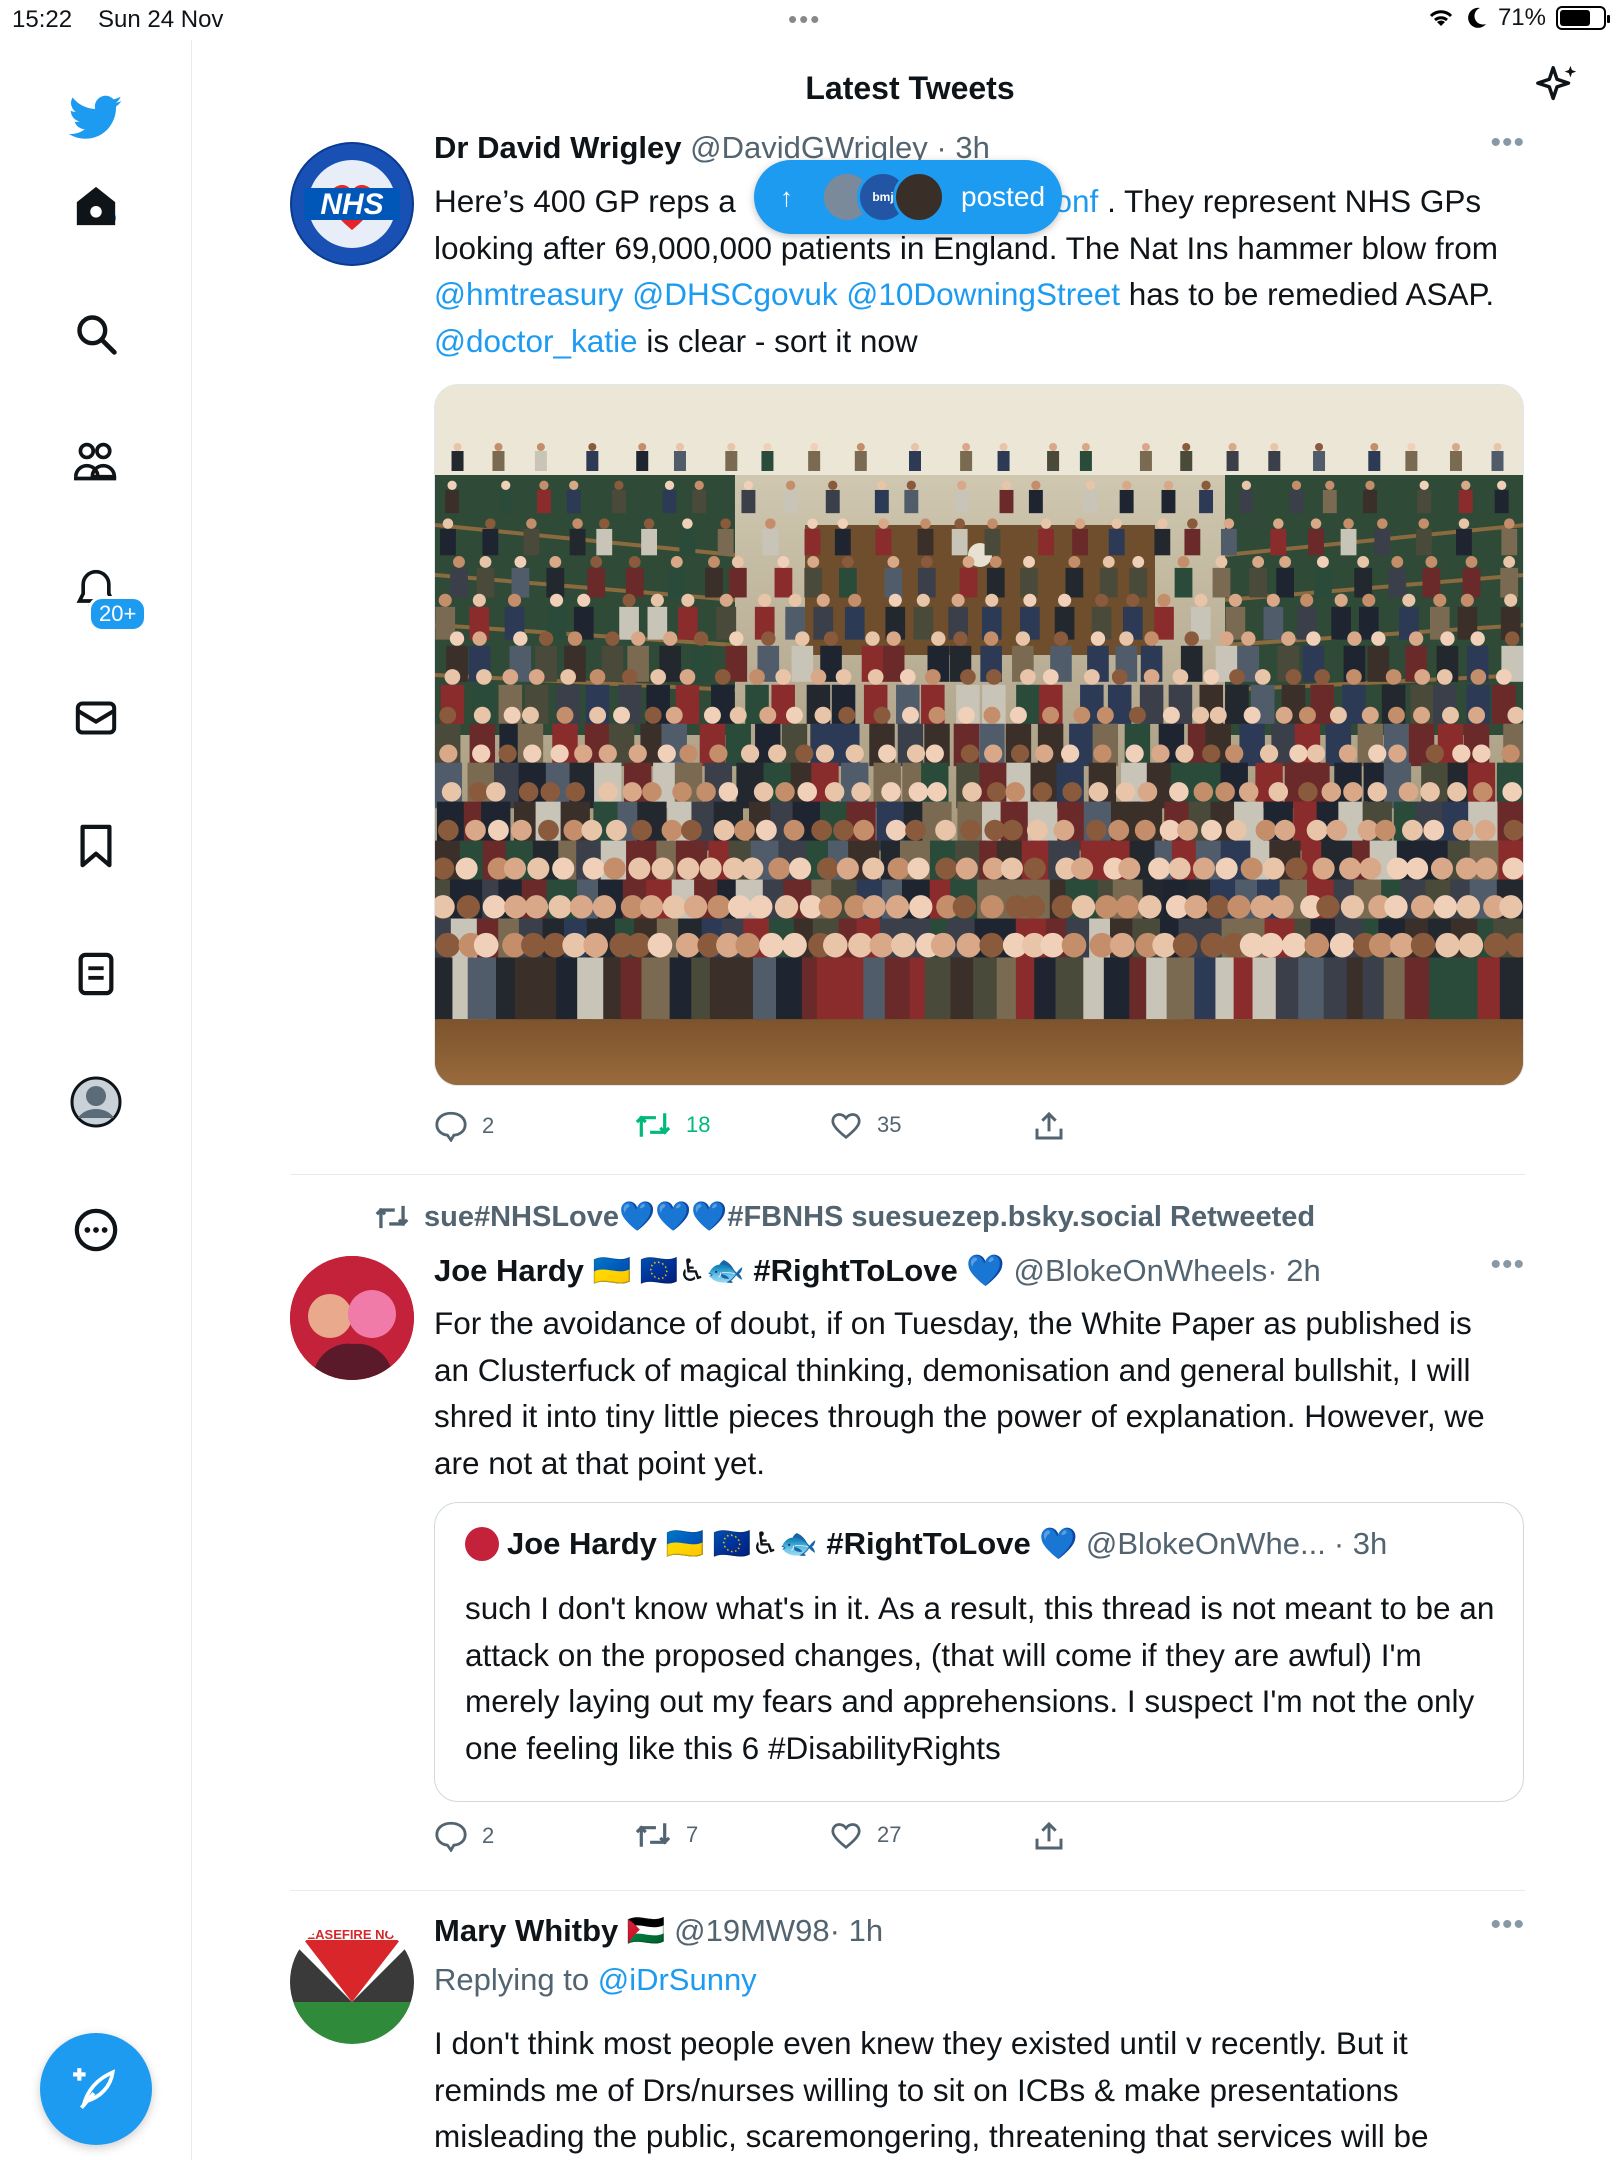 The height and width of the screenshot is (2160, 1620). I want to click on author-name: Joe Hardy 🇺🇦 🇪🇺♿🐟 #RightToLove 💙, so click(719, 1270).